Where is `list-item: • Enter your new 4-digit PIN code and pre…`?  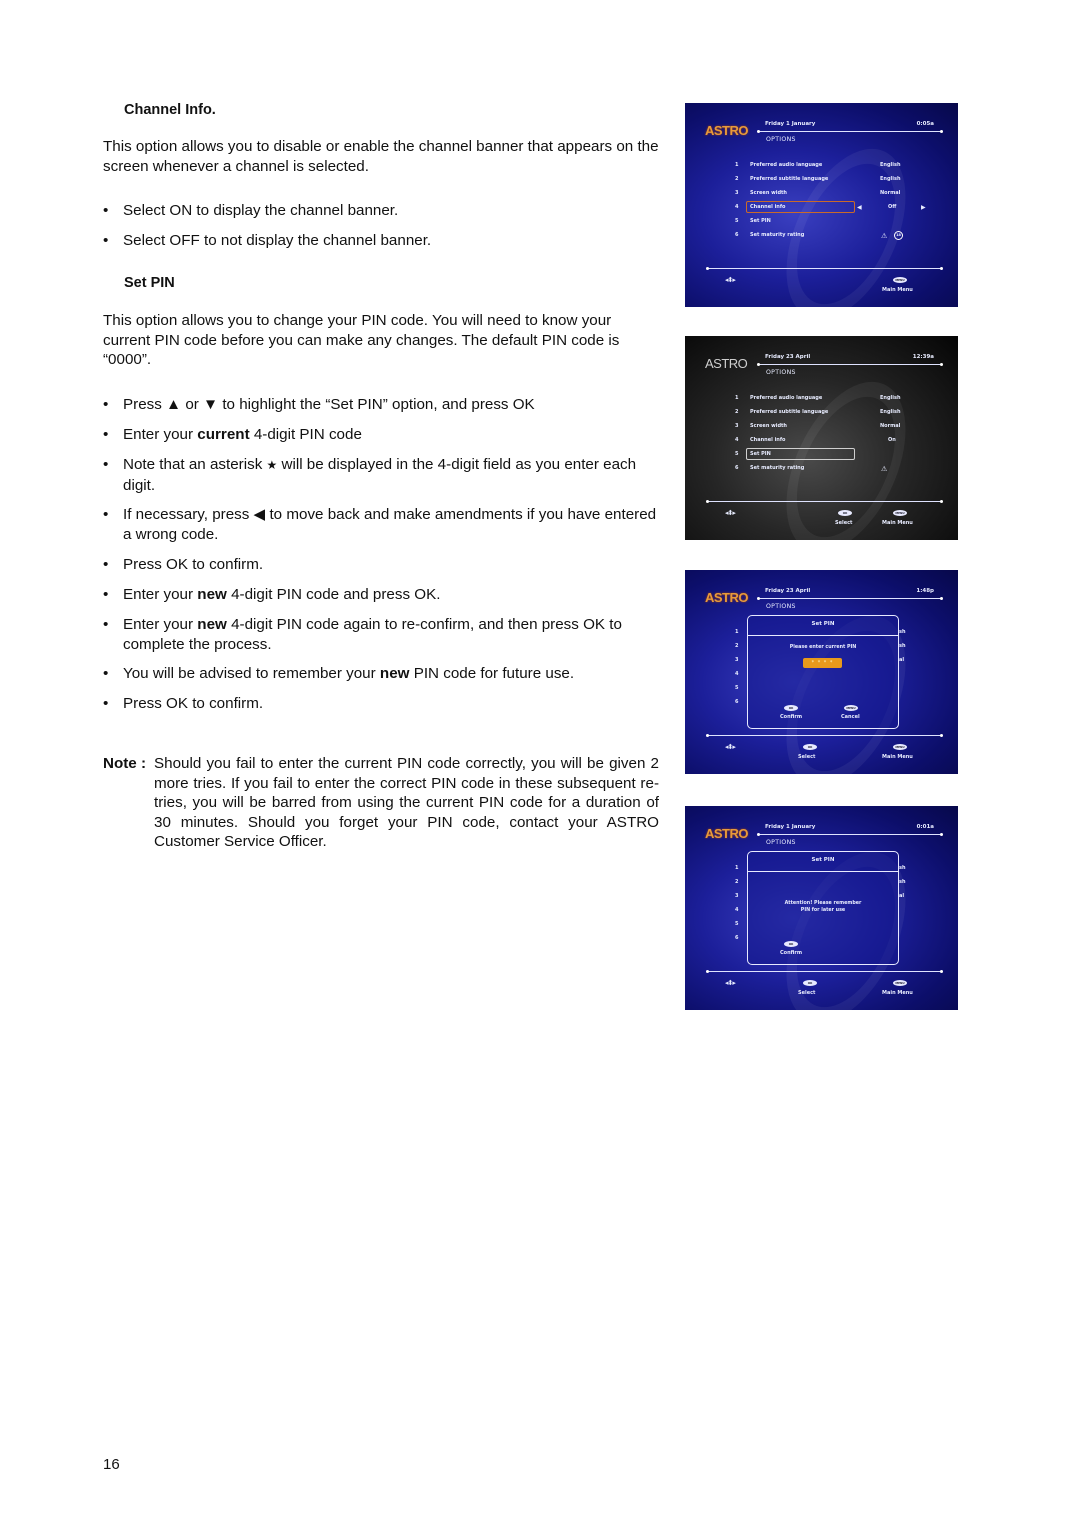 list-item: • Enter your new 4-digit PIN code and pre… is located at coordinates (272, 594).